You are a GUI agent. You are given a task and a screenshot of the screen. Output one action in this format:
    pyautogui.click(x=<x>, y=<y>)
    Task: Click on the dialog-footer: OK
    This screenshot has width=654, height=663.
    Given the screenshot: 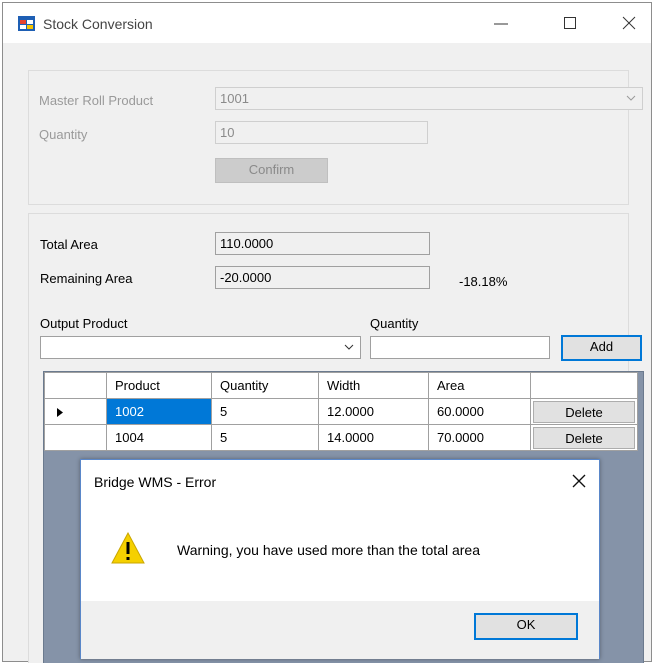 What is the action you would take?
    pyautogui.click(x=340, y=630)
    